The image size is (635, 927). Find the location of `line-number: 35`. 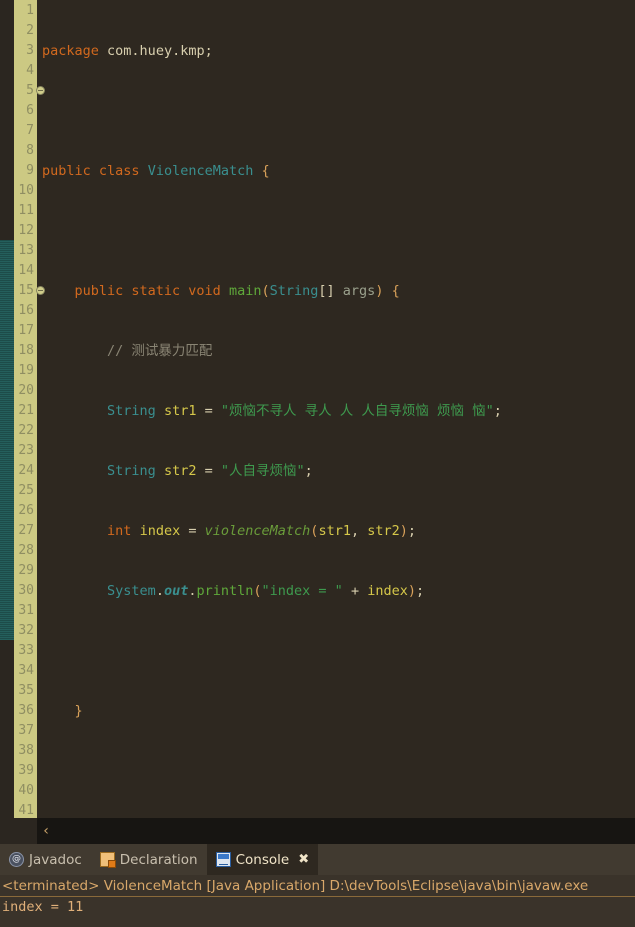

line-number: 35 is located at coordinates (26, 690).